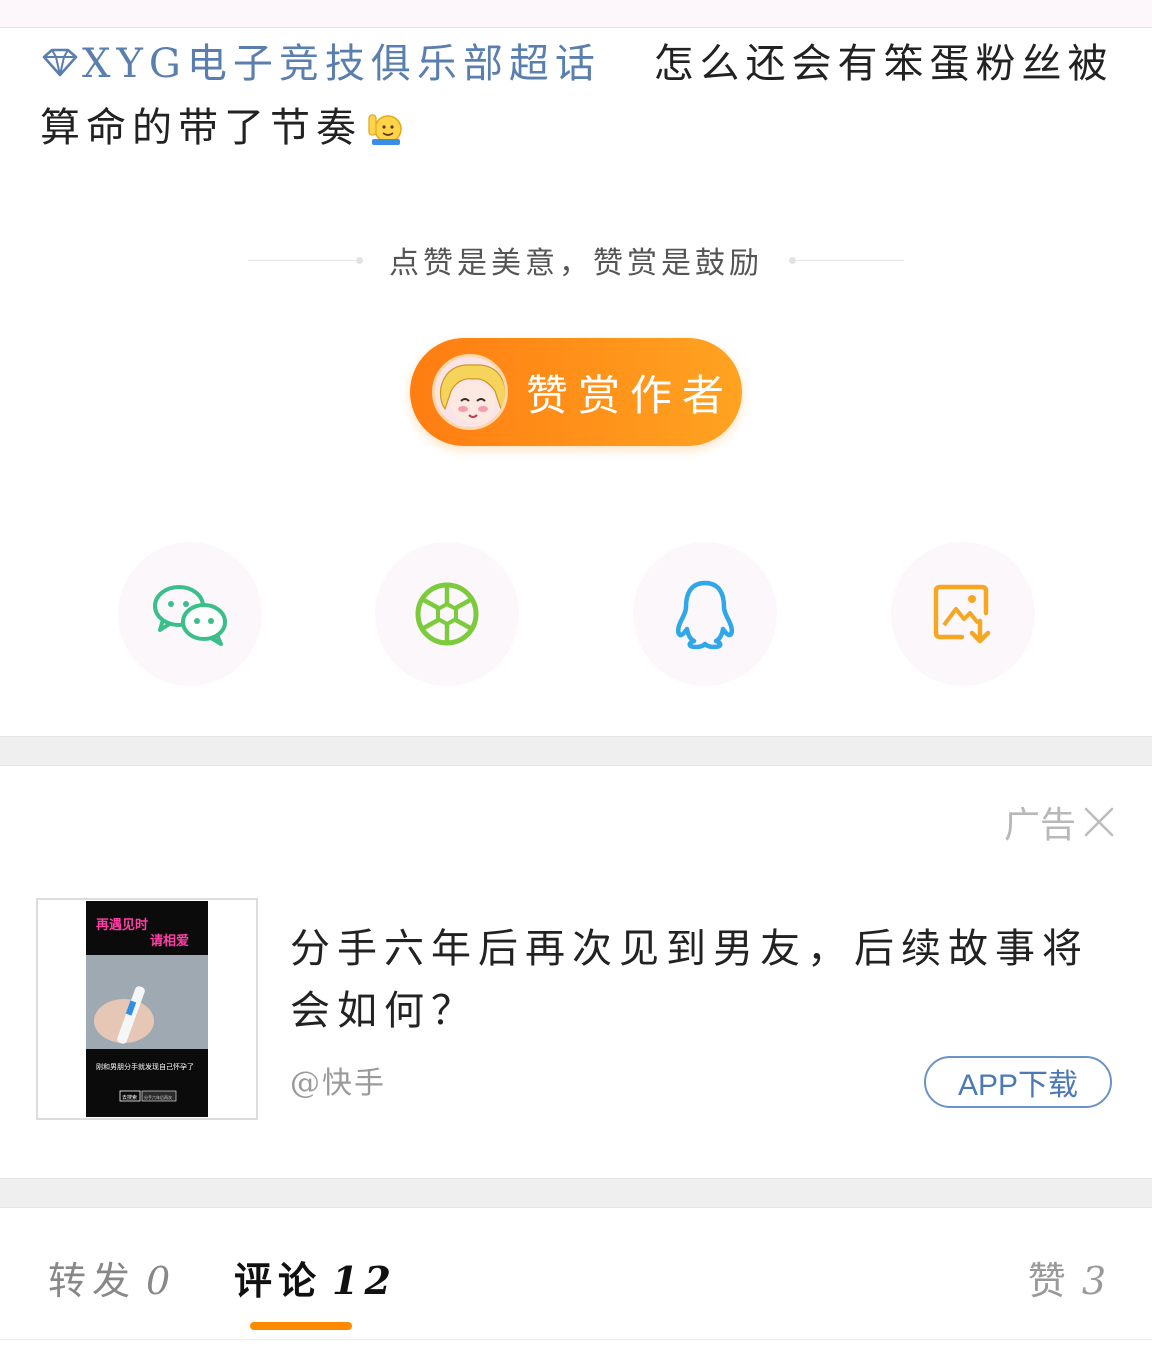  I want to click on save-image-button, so click(963, 614).